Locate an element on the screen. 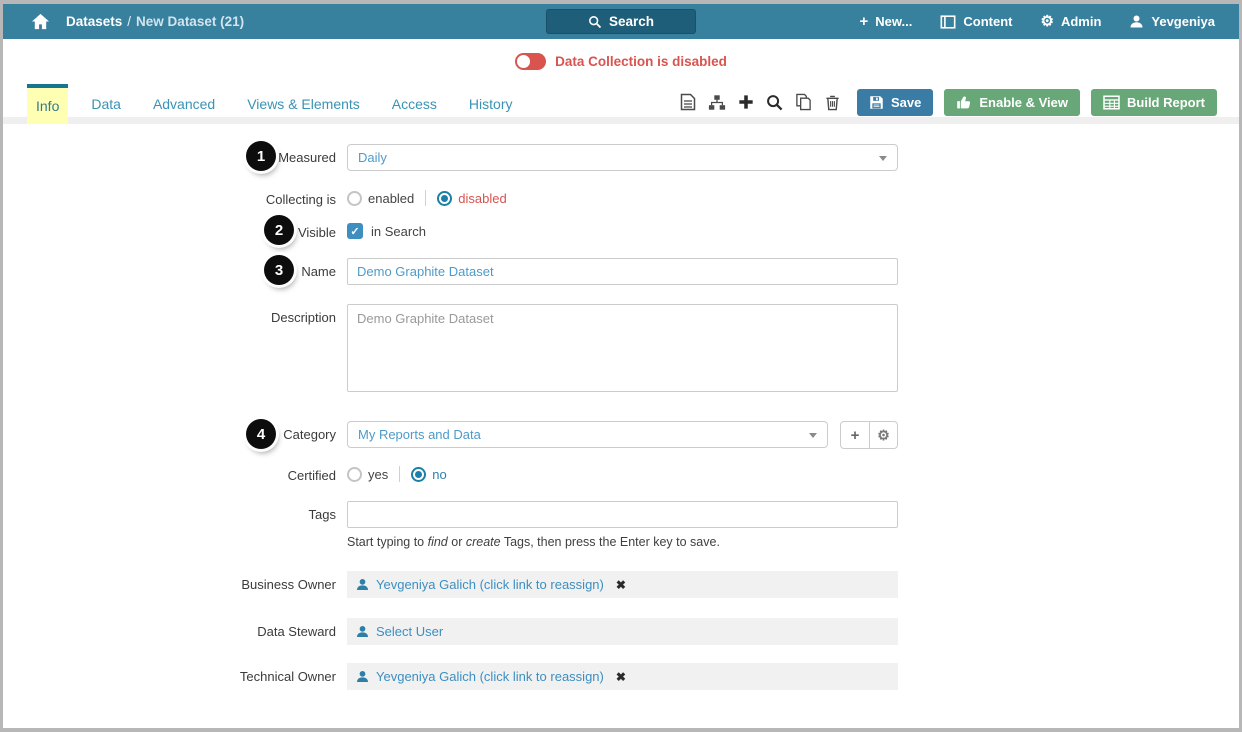 This screenshot has width=1242, height=732. certified-no-label: no is located at coordinates (439, 474).